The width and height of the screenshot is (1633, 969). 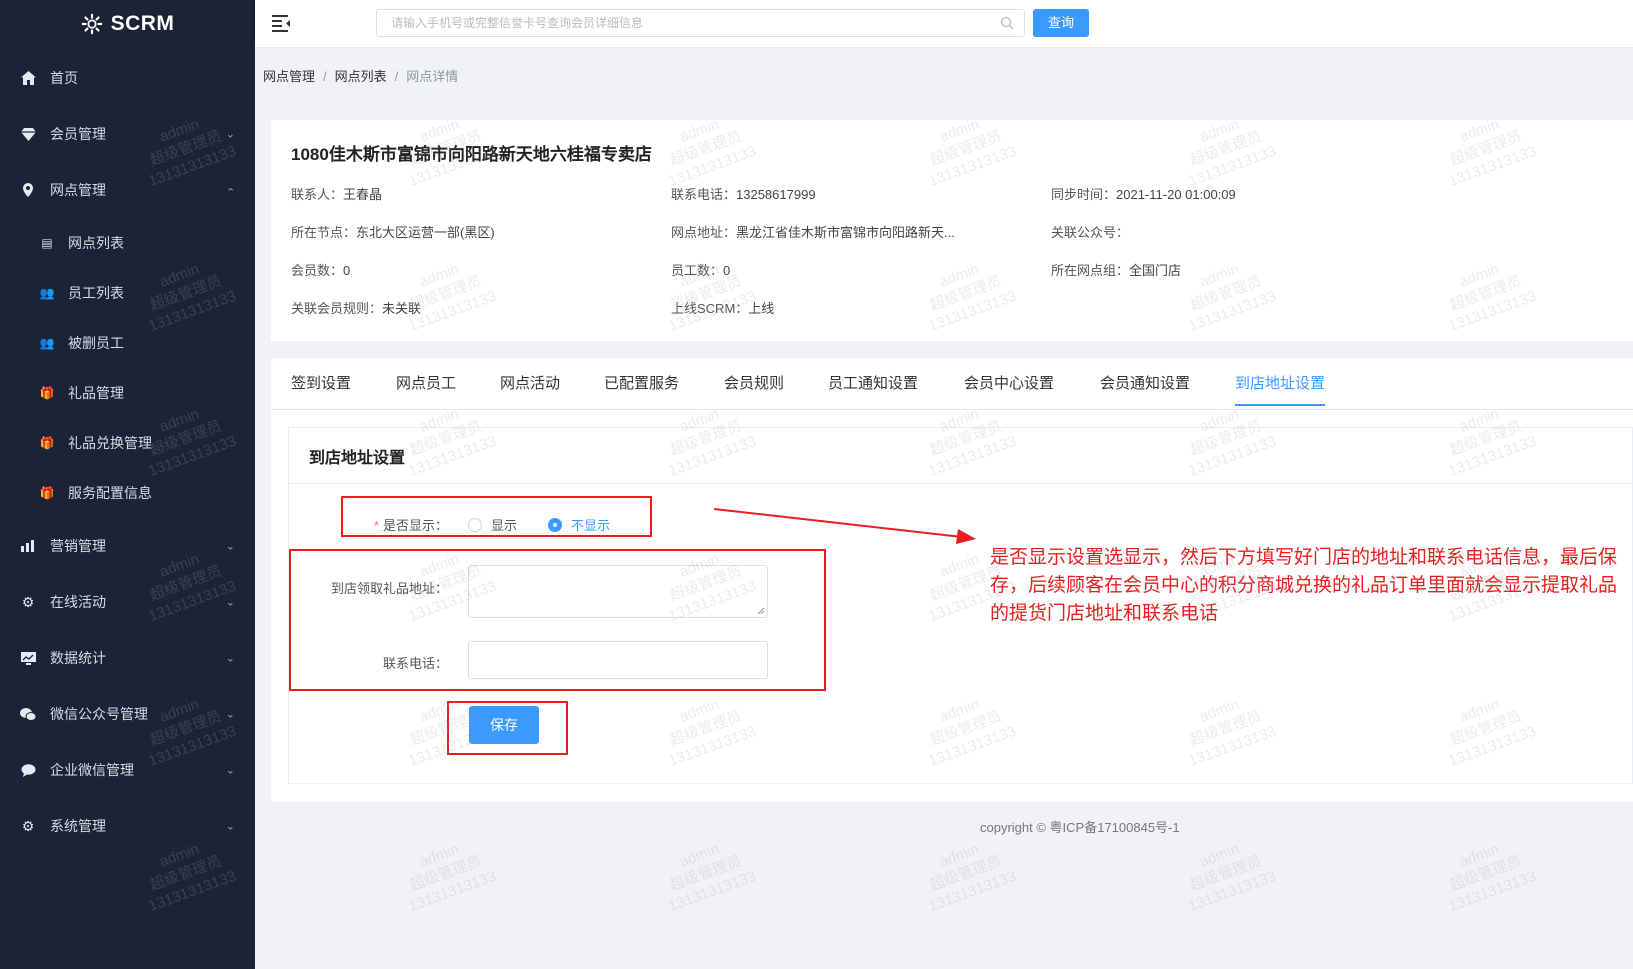 What do you see at coordinates (677, 23) in the screenshot?
I see `member-search-input` at bounding box center [677, 23].